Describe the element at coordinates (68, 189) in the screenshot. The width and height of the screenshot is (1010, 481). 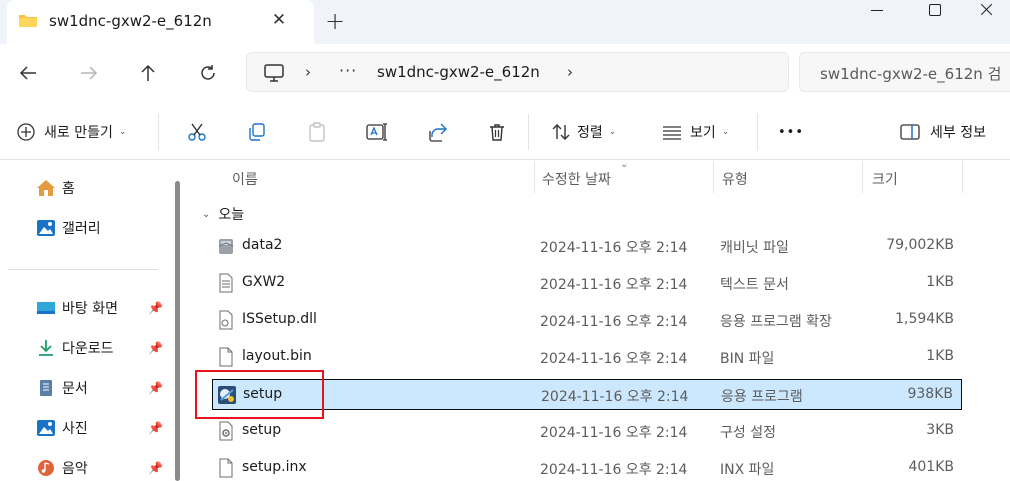
I see `sidebar-item-label: 홈` at that location.